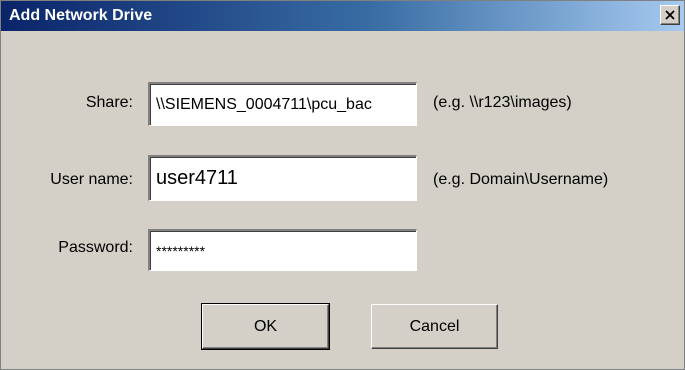 The height and width of the screenshot is (370, 685). What do you see at coordinates (81, 15) in the screenshot?
I see `window-title: Add Network Drive` at bounding box center [81, 15].